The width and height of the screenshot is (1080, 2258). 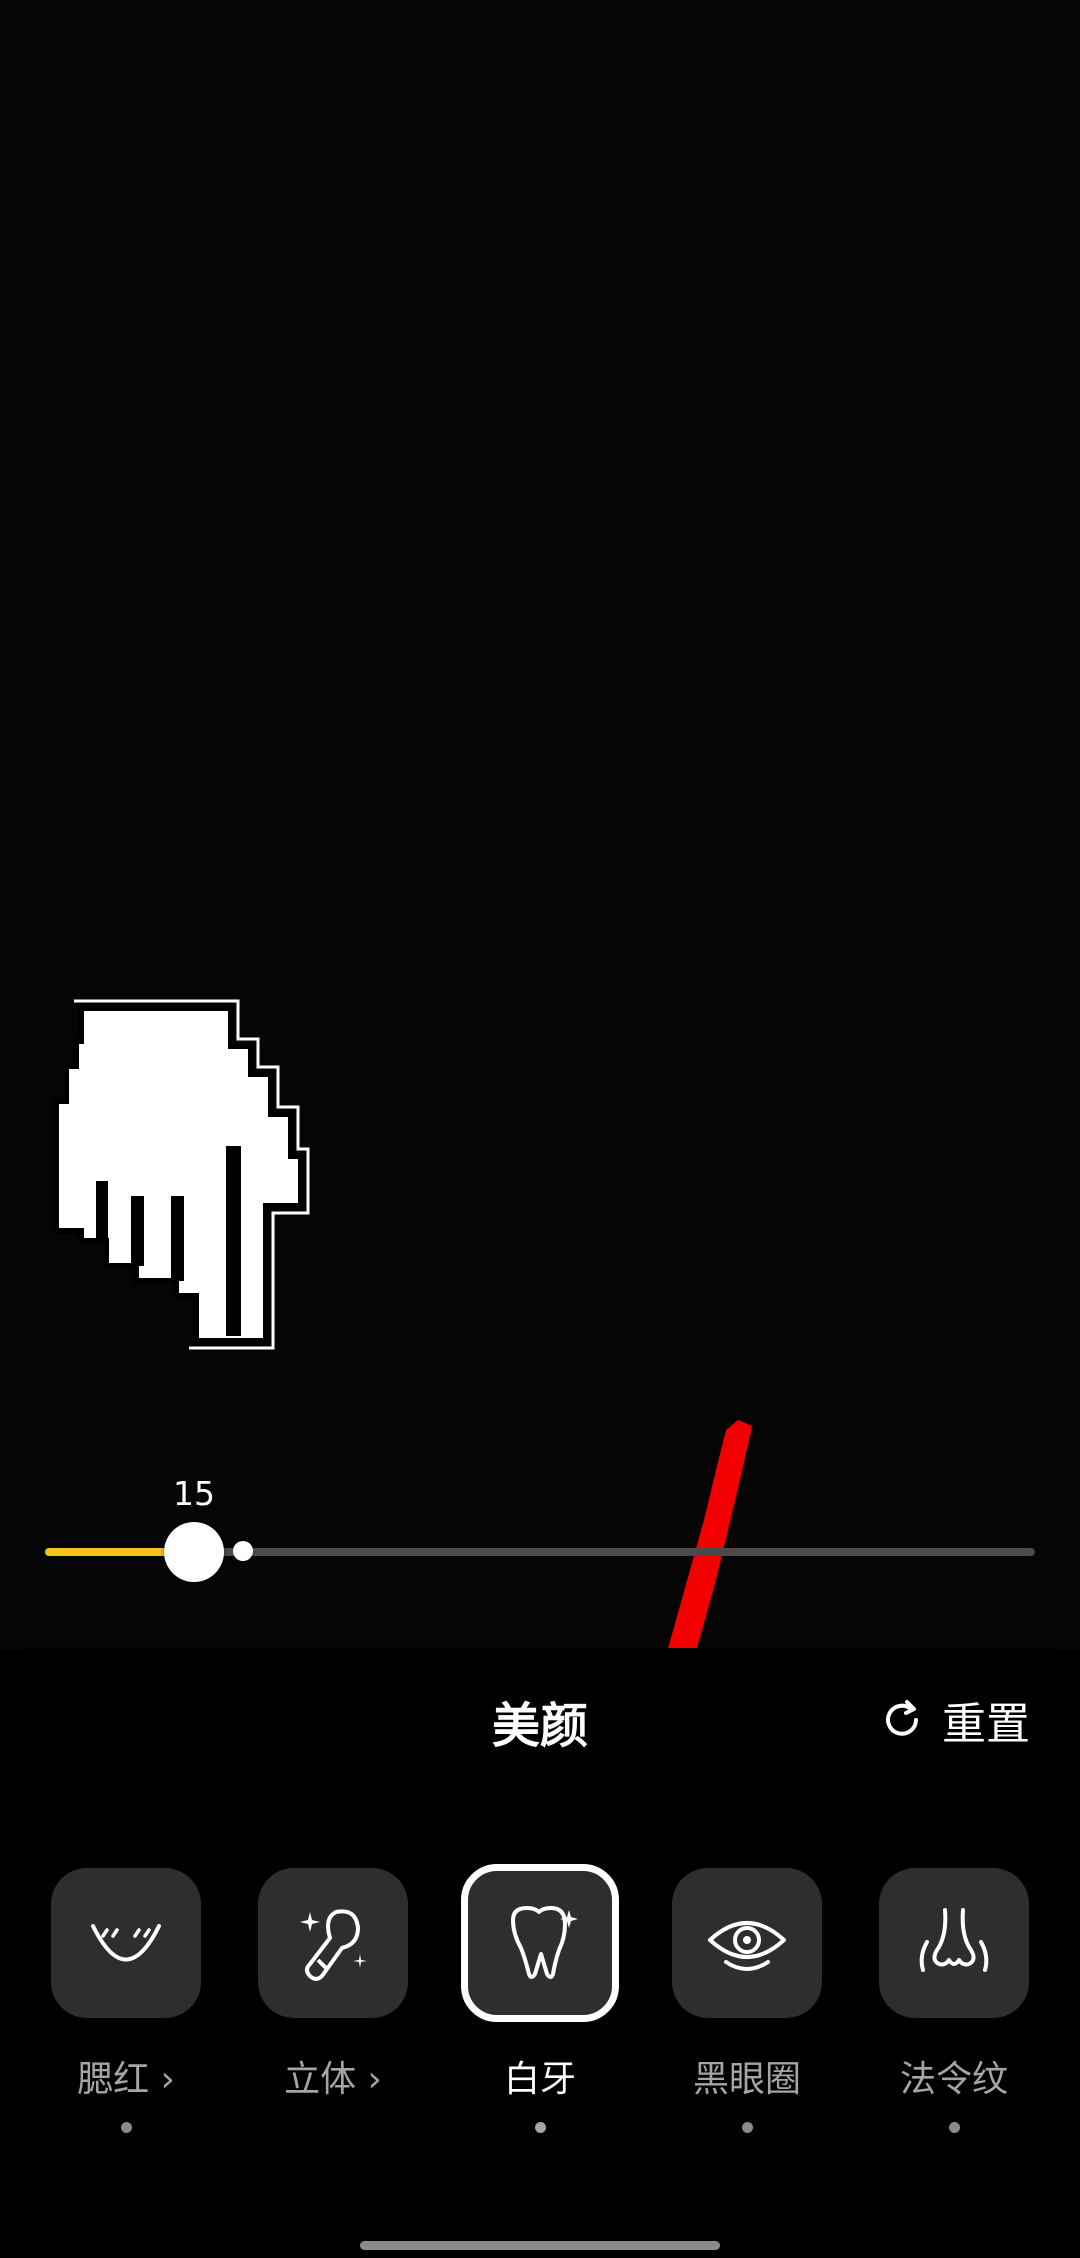 What do you see at coordinates (333, 2079) in the screenshot?
I see `option-label: 立体 ›` at bounding box center [333, 2079].